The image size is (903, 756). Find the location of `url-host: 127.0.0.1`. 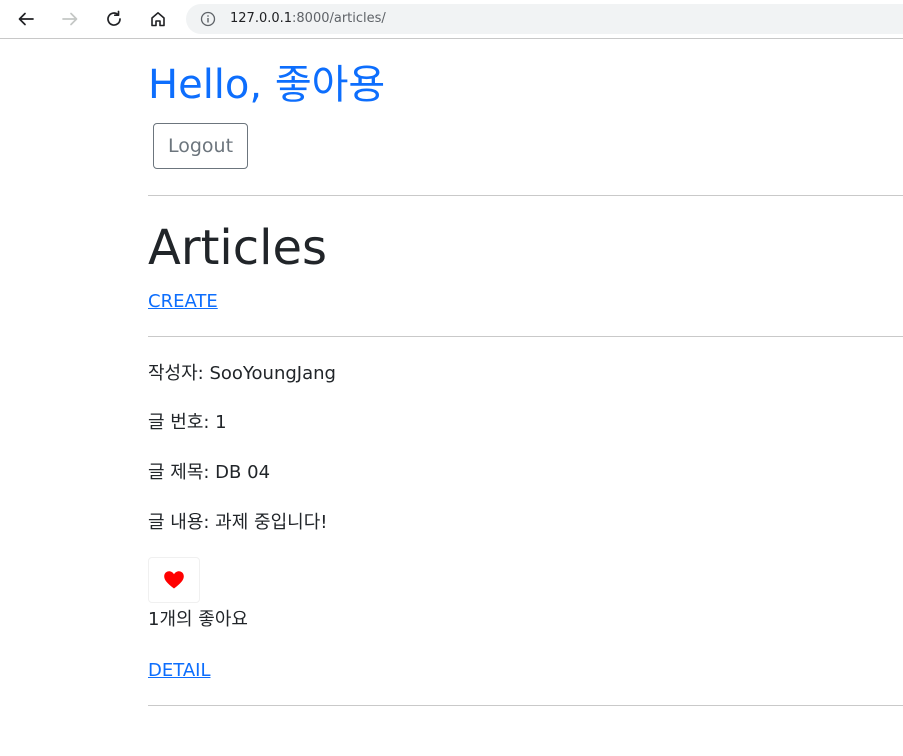

url-host: 127.0.0.1 is located at coordinates (261, 18).